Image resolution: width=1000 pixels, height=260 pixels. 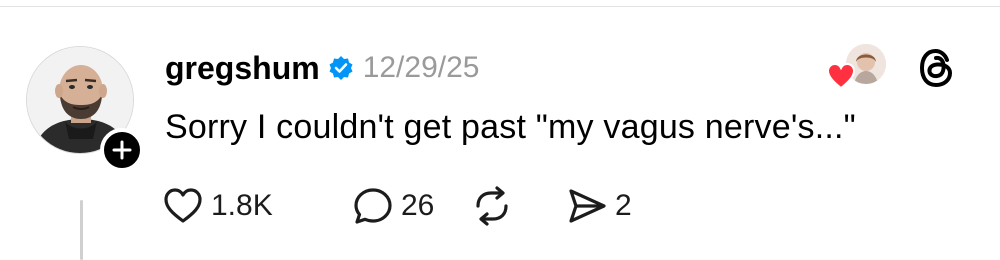 I want to click on thread-connector-line, so click(x=81, y=230).